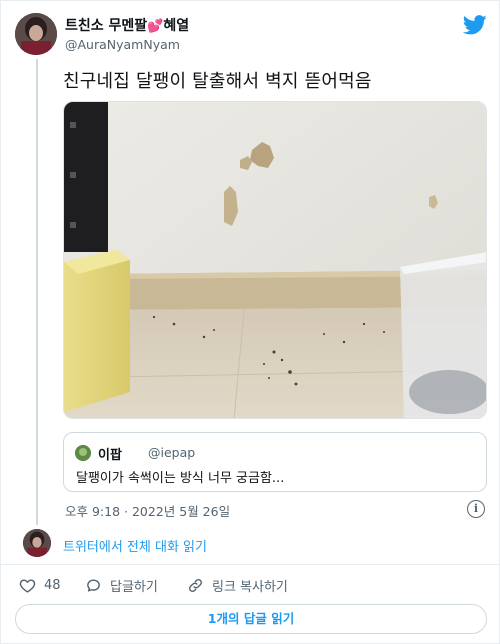  What do you see at coordinates (250, 564) in the screenshot?
I see `divider` at bounding box center [250, 564].